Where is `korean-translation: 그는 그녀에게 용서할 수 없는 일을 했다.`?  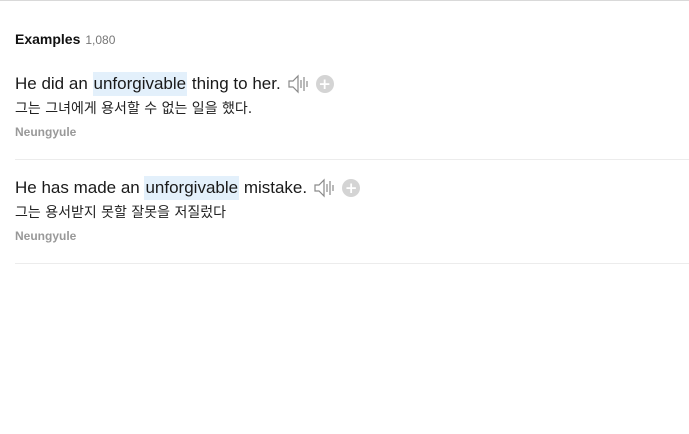
korean-translation: 그는 그녀에게 용서할 수 없는 일을 했다. is located at coordinates (134, 109).